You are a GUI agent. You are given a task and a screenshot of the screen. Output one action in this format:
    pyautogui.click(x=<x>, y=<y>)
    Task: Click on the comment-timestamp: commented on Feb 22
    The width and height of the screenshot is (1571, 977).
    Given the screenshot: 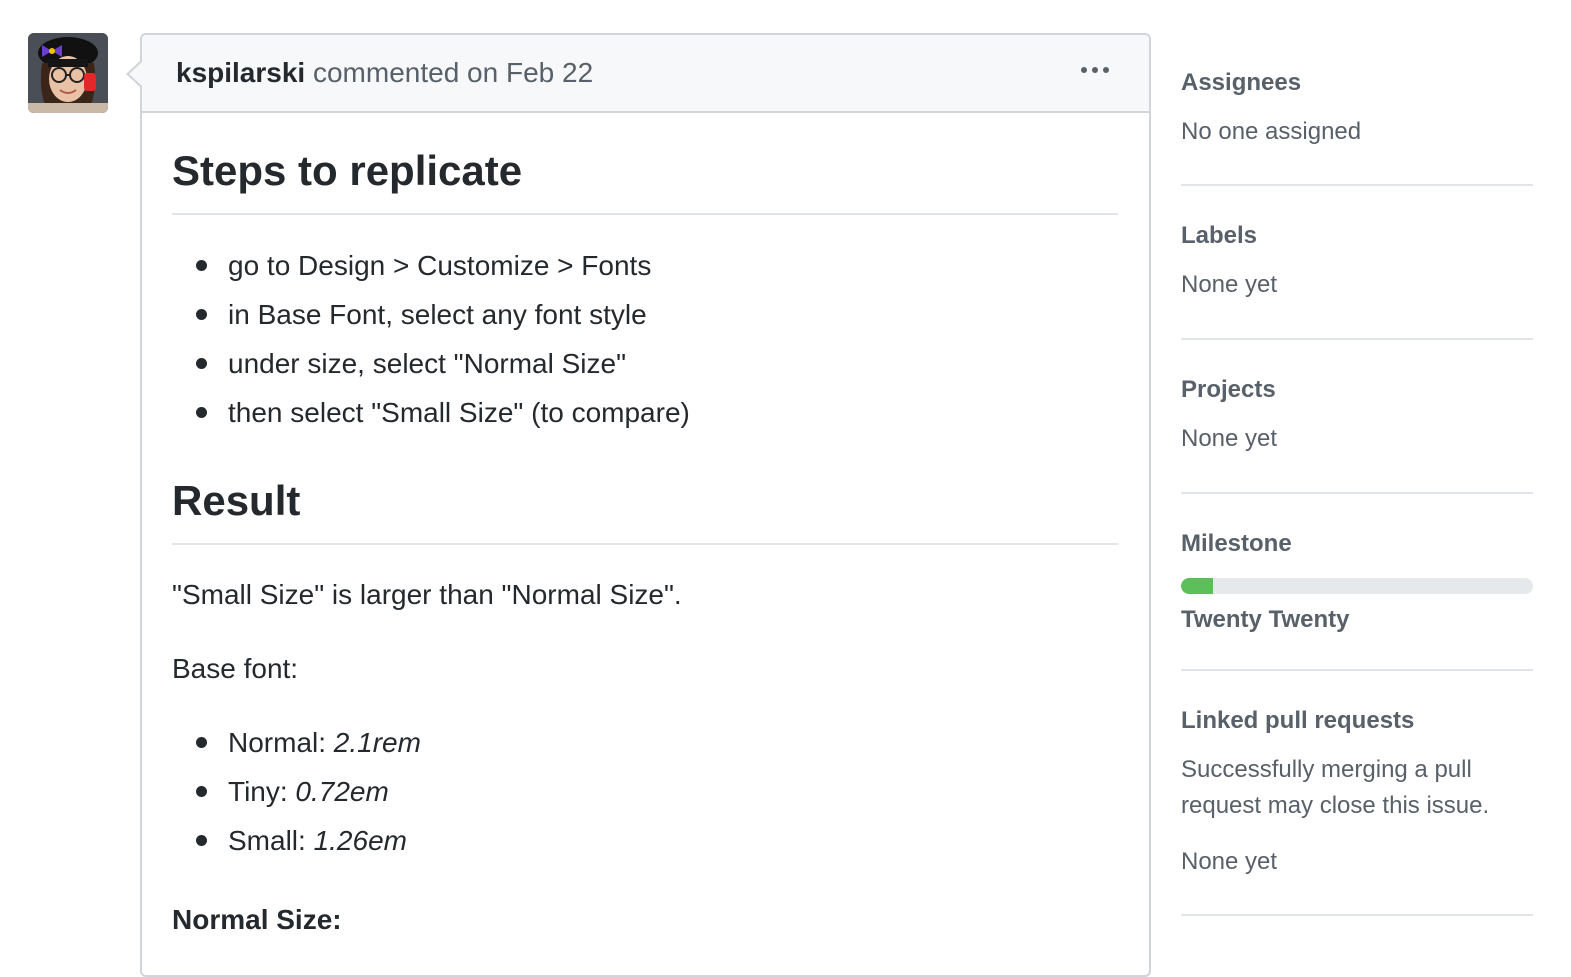 What is the action you would take?
    pyautogui.click(x=453, y=72)
    